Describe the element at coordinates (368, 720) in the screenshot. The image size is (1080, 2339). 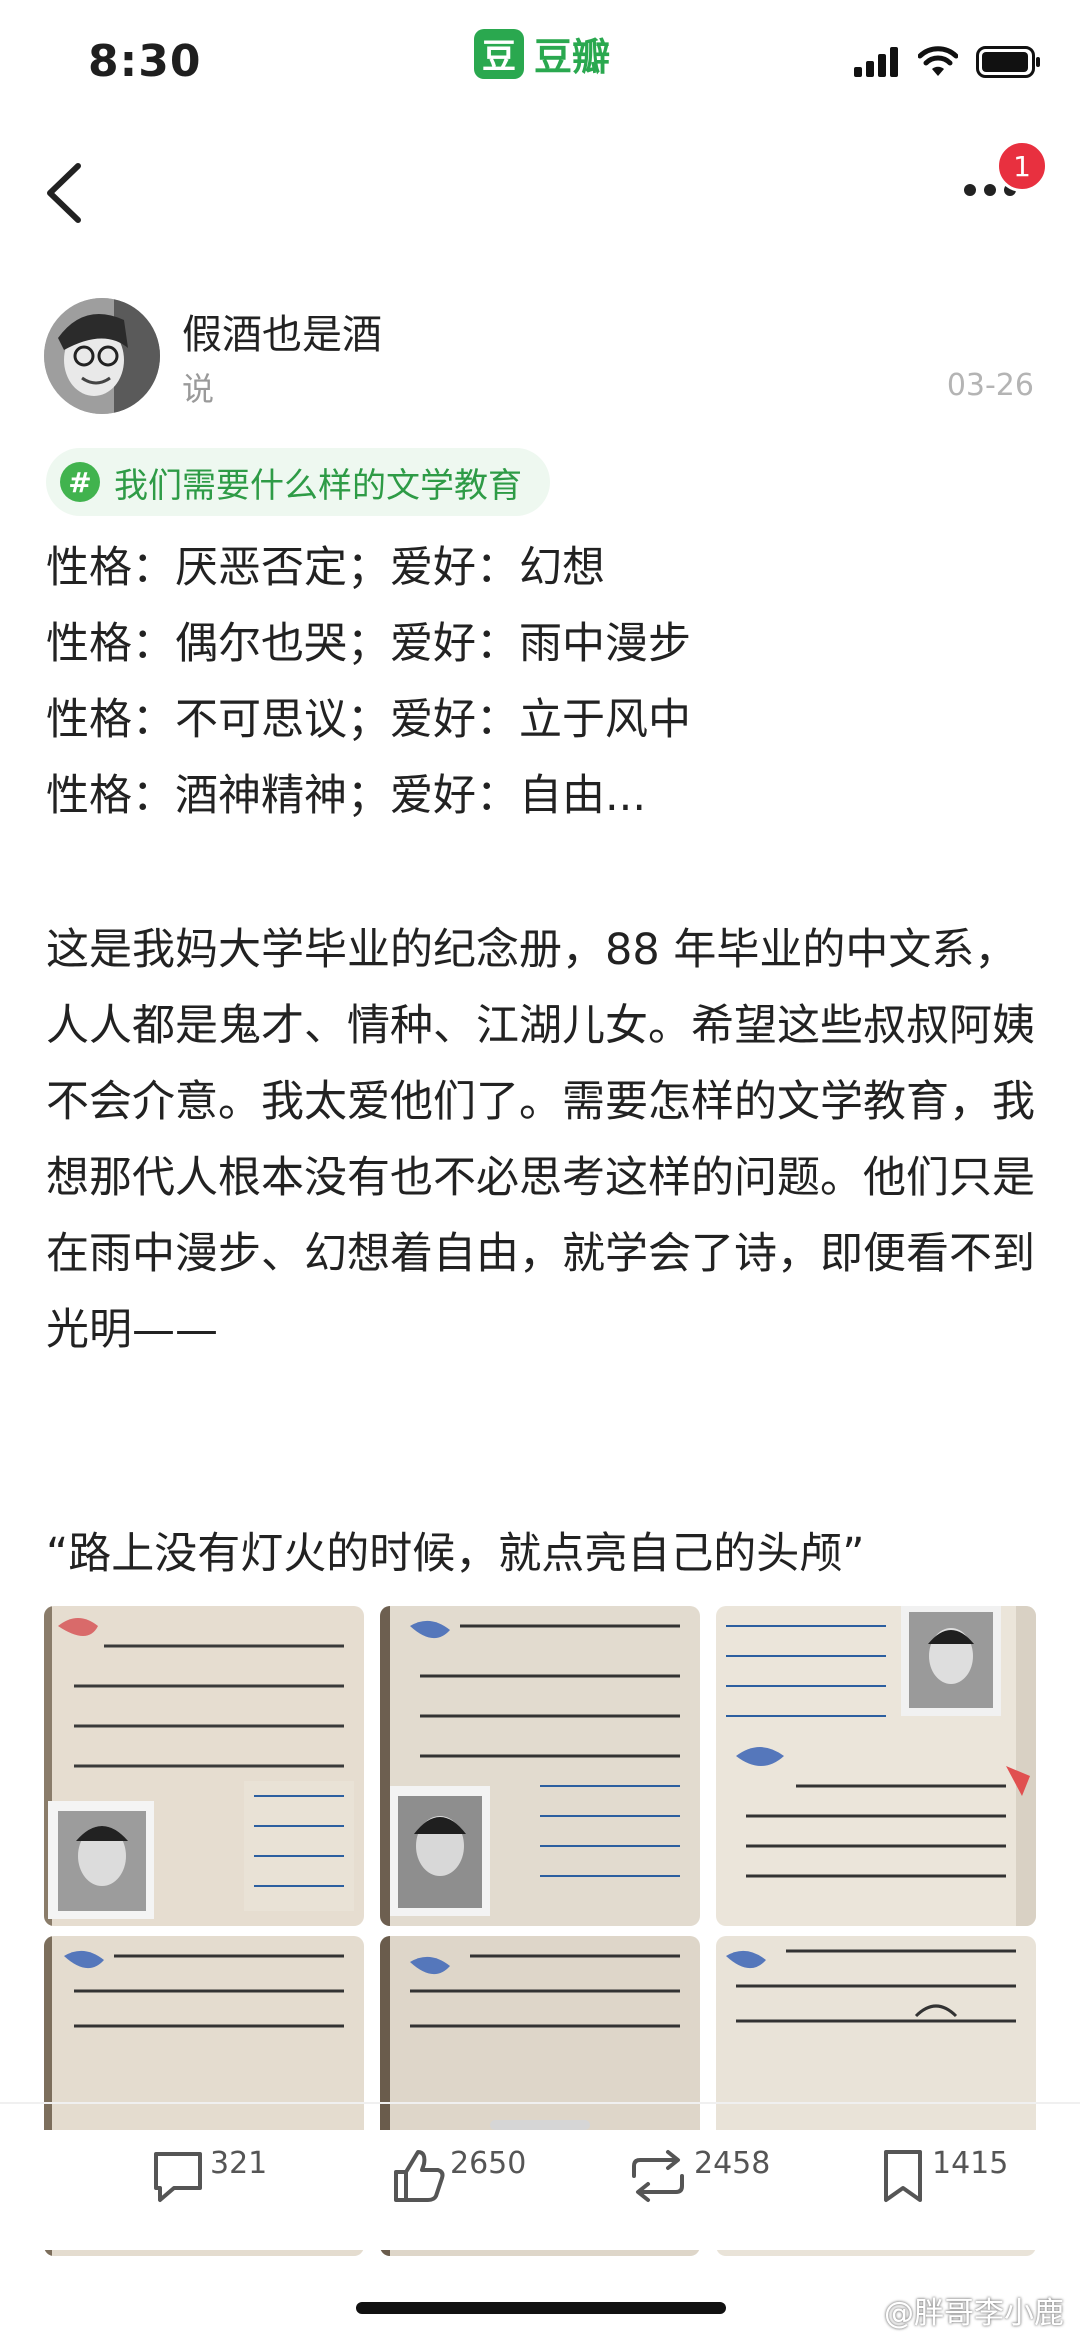
I see `post-line: 性格：不可思议；爱好：立于风中` at that location.